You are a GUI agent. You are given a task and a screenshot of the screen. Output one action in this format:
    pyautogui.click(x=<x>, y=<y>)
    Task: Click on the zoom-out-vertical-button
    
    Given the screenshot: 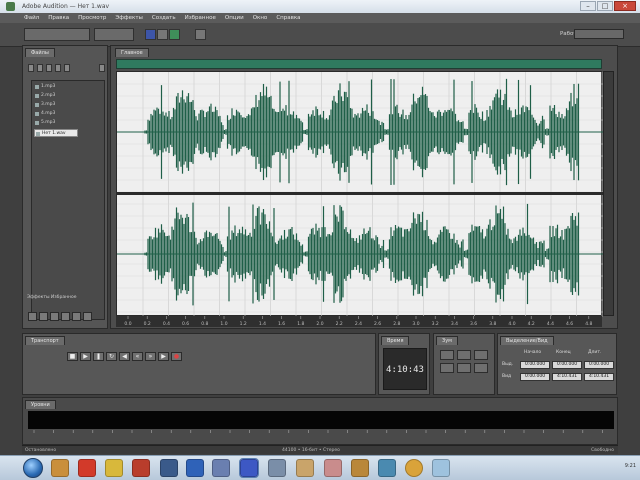 What is the action you would take?
    pyautogui.click(x=464, y=368)
    